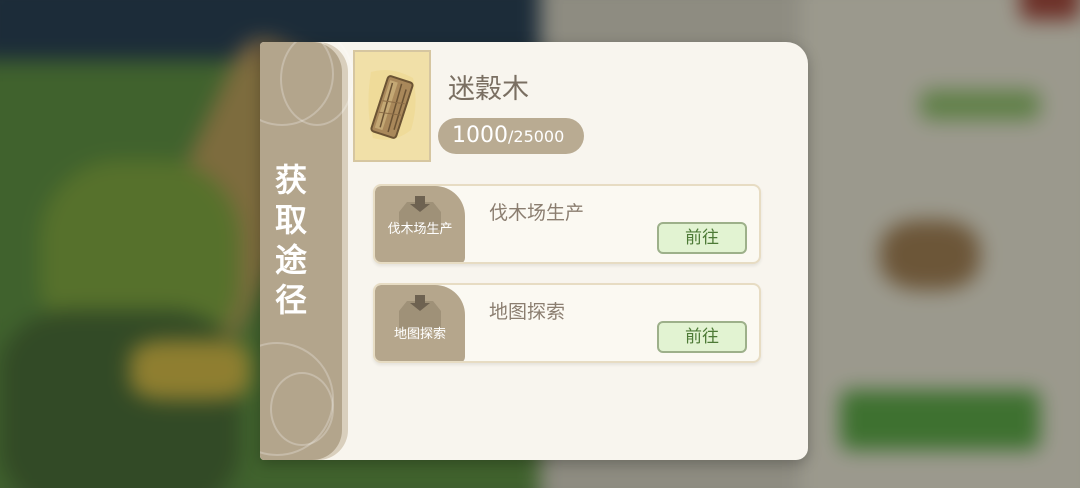  I want to click on source-icon-label: 伐木场生产, so click(420, 229).